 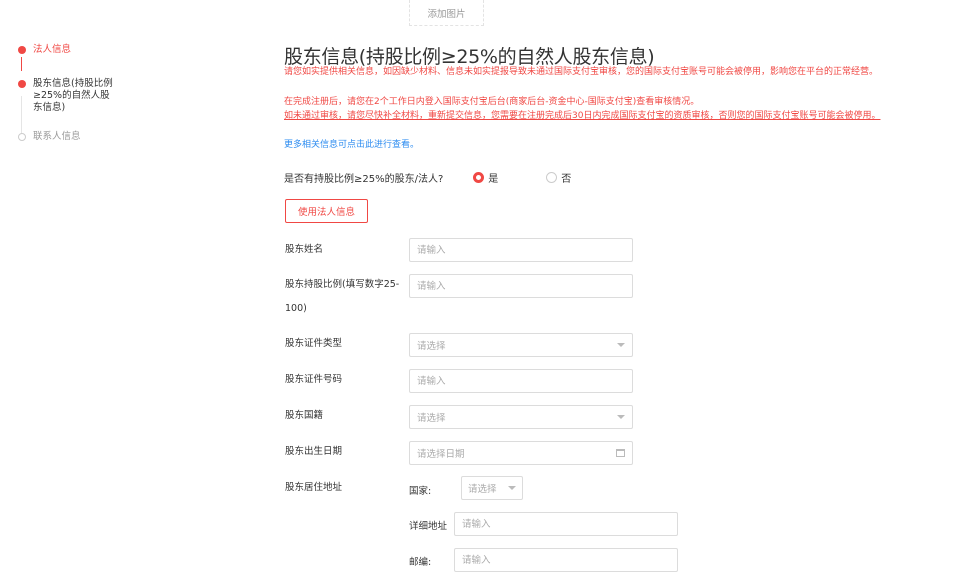 I want to click on step-label: 法人信息, so click(x=52, y=49).